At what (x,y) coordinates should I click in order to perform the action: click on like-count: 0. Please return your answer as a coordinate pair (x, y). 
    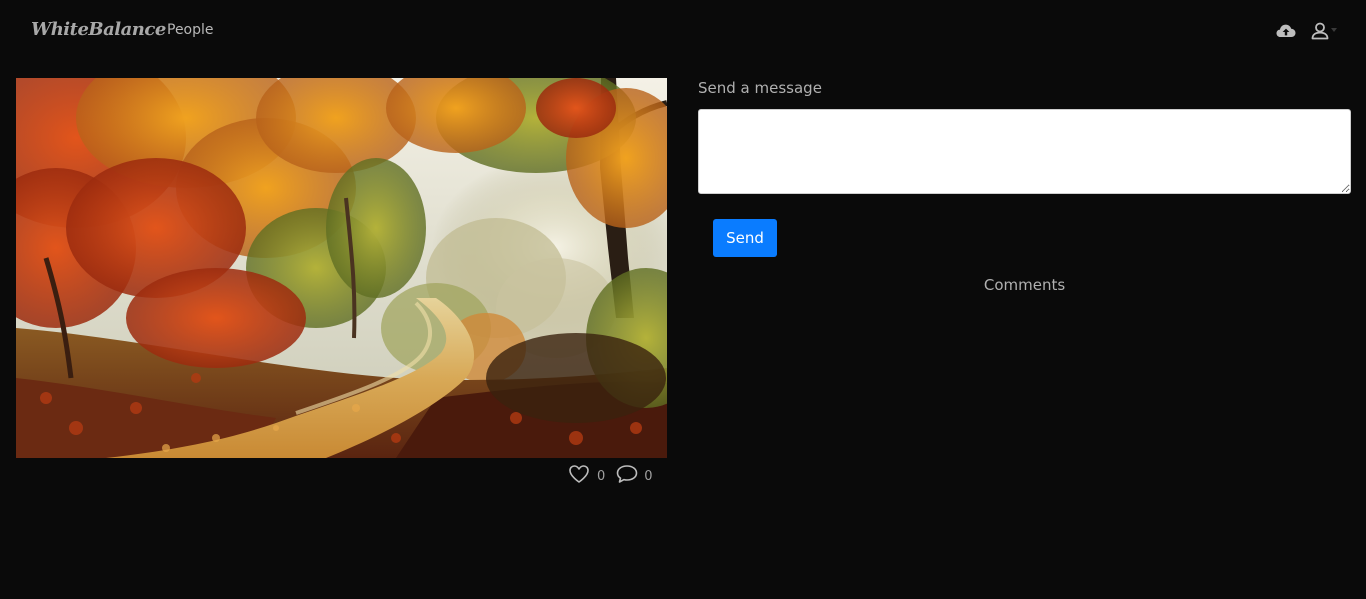
    Looking at the image, I should click on (601, 476).